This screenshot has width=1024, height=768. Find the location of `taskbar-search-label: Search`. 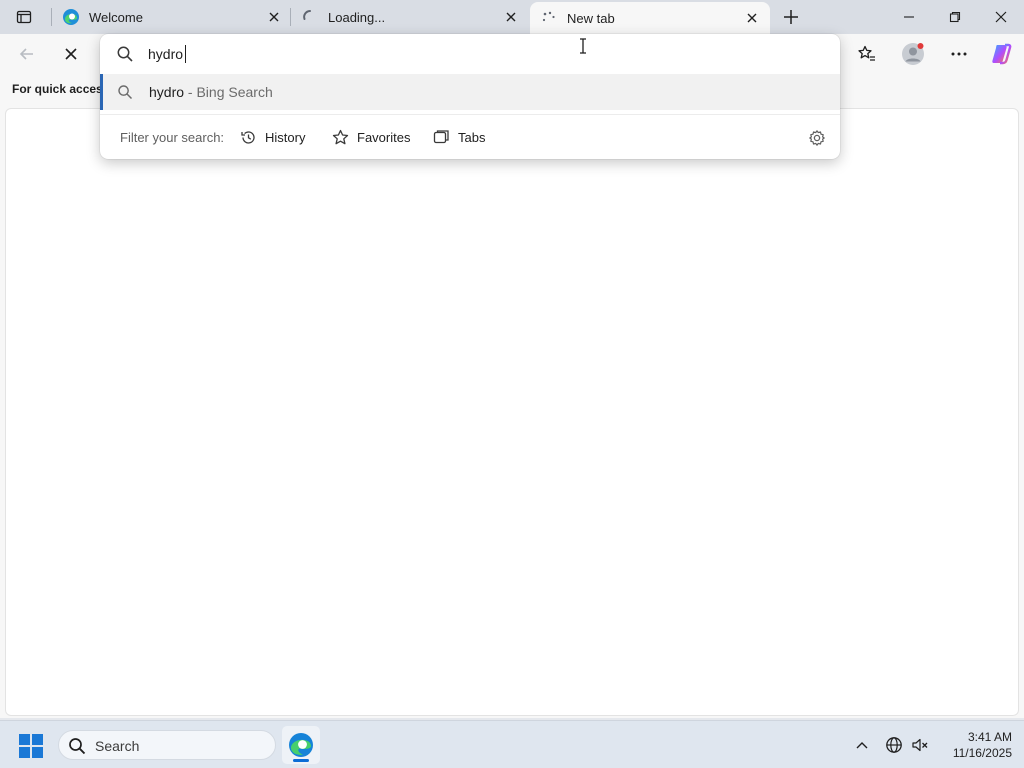

taskbar-search-label: Search is located at coordinates (117, 746).